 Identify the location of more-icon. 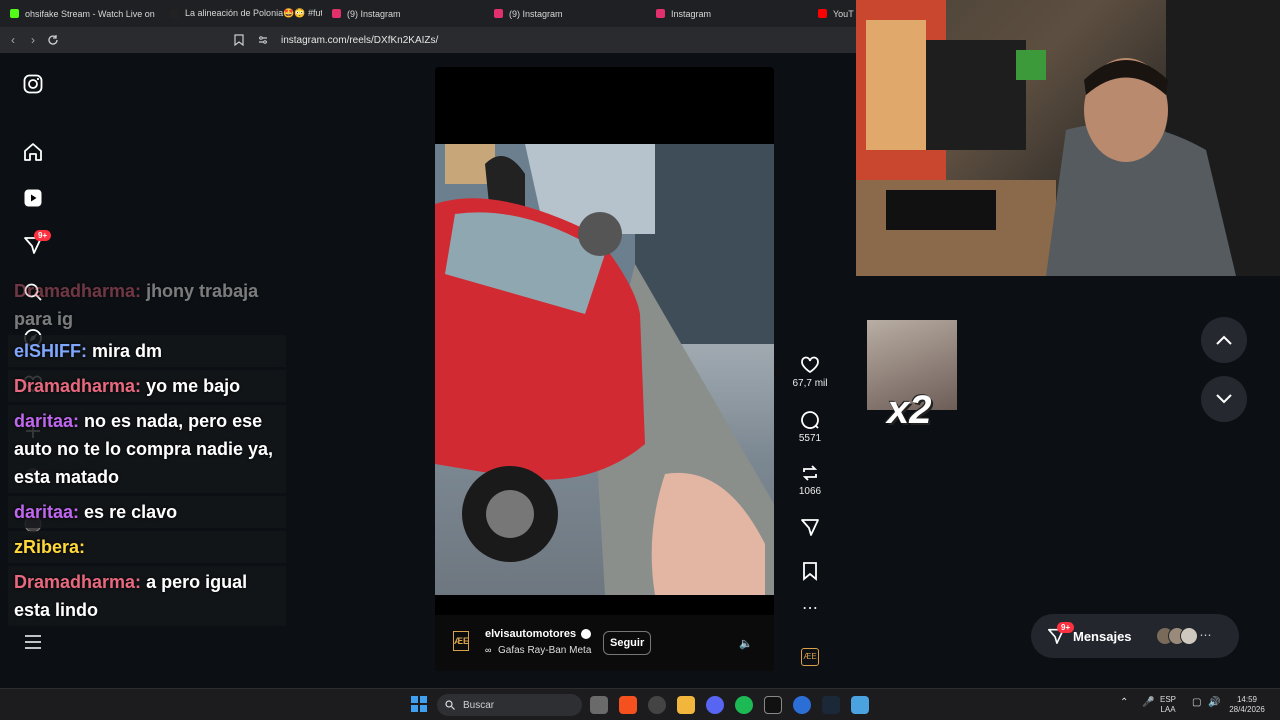
(33, 642).